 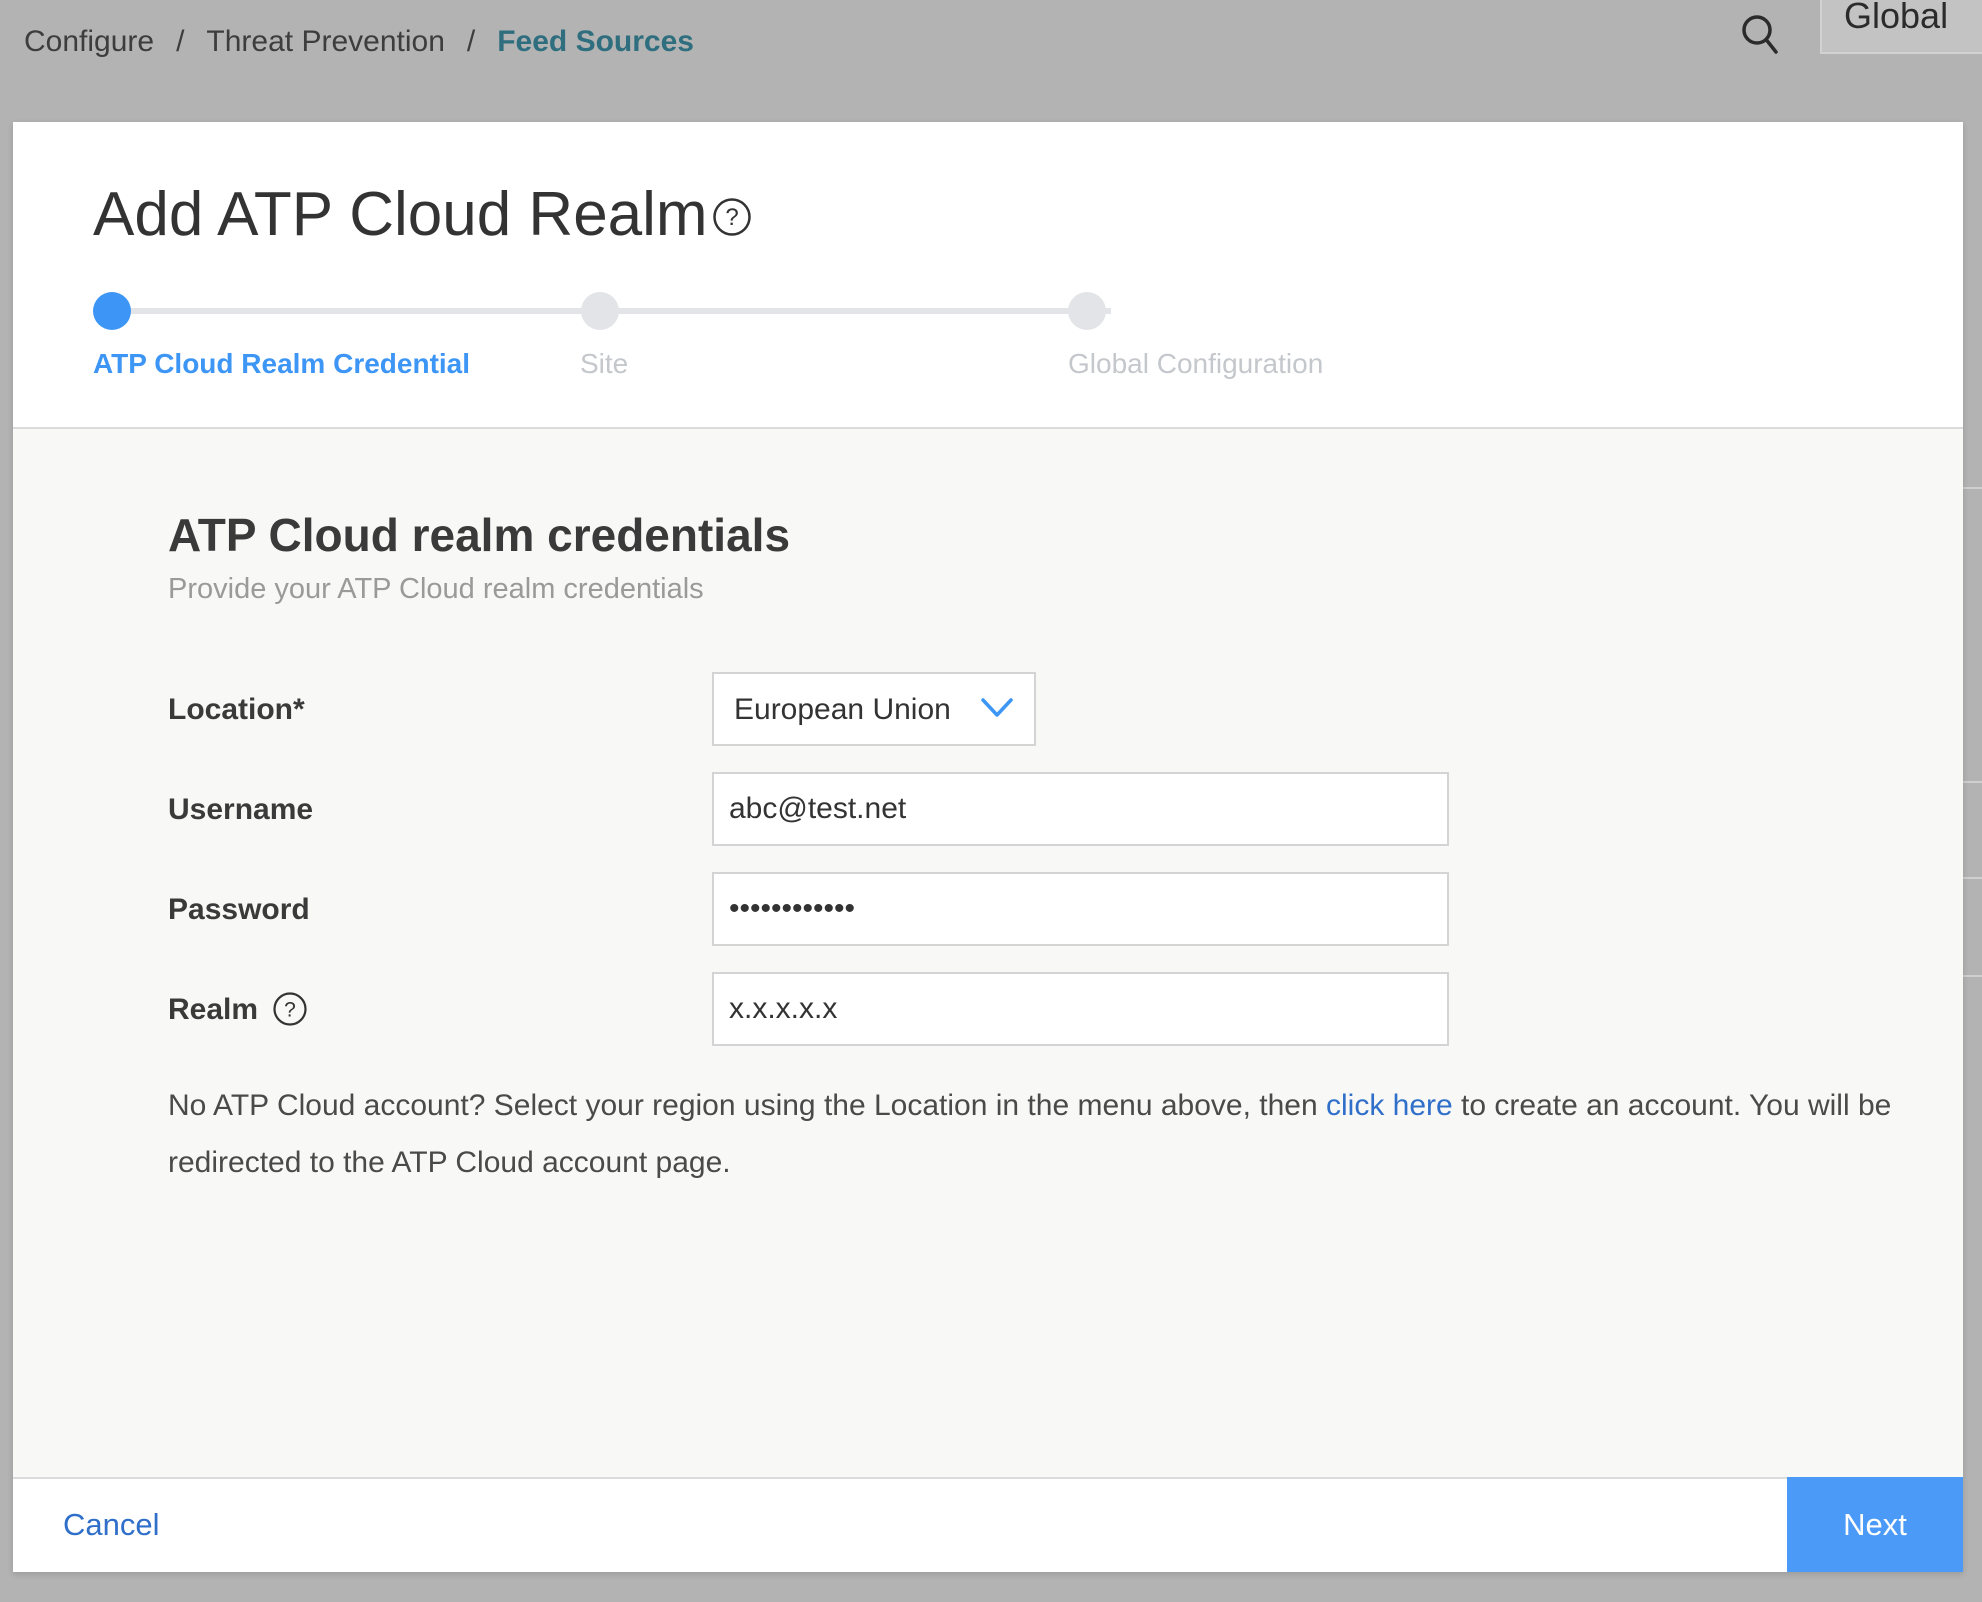 What do you see at coordinates (1896, 18) in the screenshot?
I see `scope-label: Global` at bounding box center [1896, 18].